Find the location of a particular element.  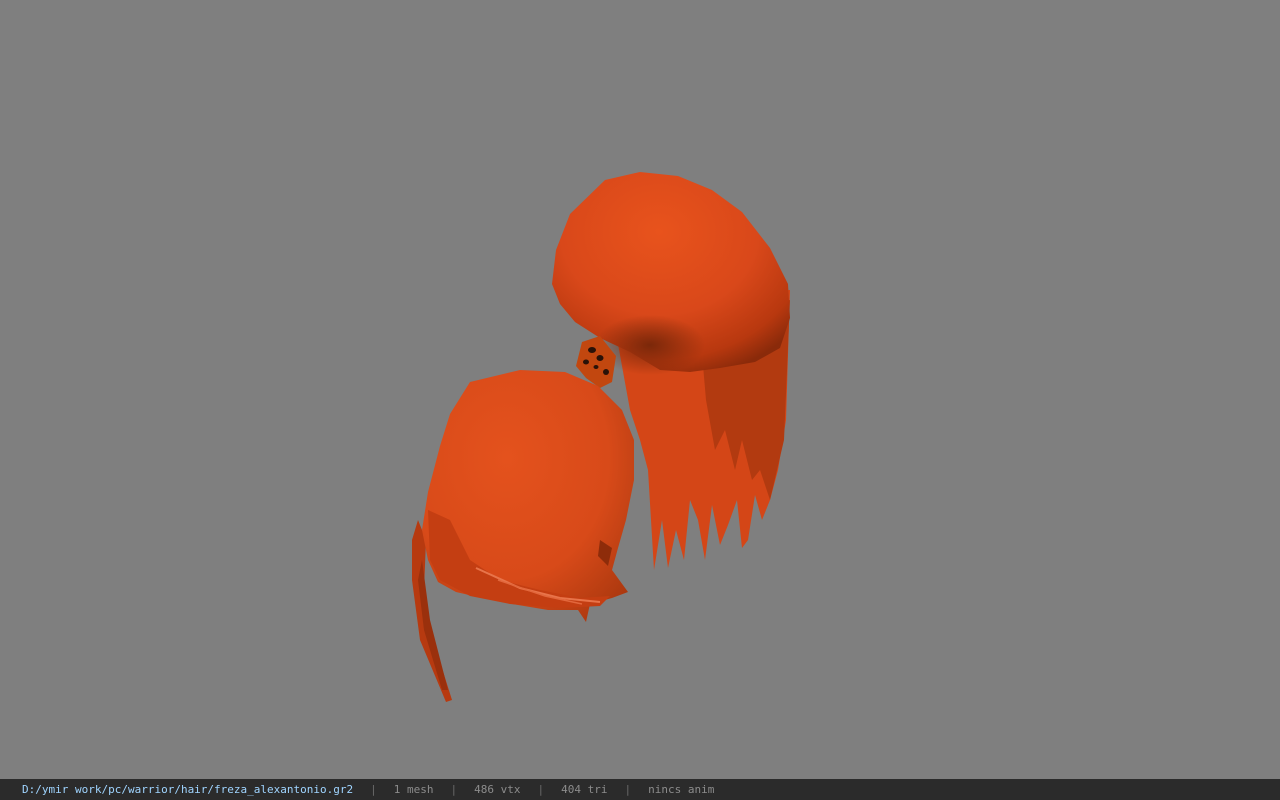

triangle-count: 404 tri is located at coordinates (584, 789).